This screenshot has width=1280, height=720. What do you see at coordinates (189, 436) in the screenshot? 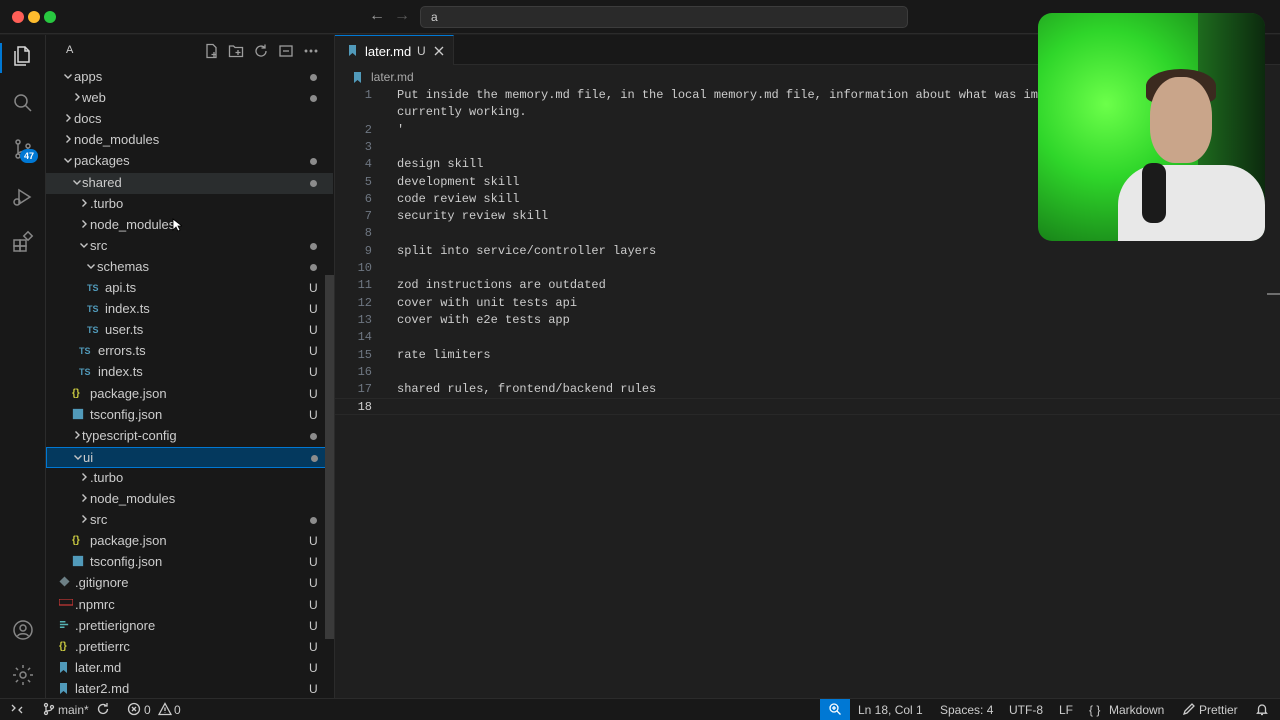
I see `folder-row: typescript-config` at bounding box center [189, 436].